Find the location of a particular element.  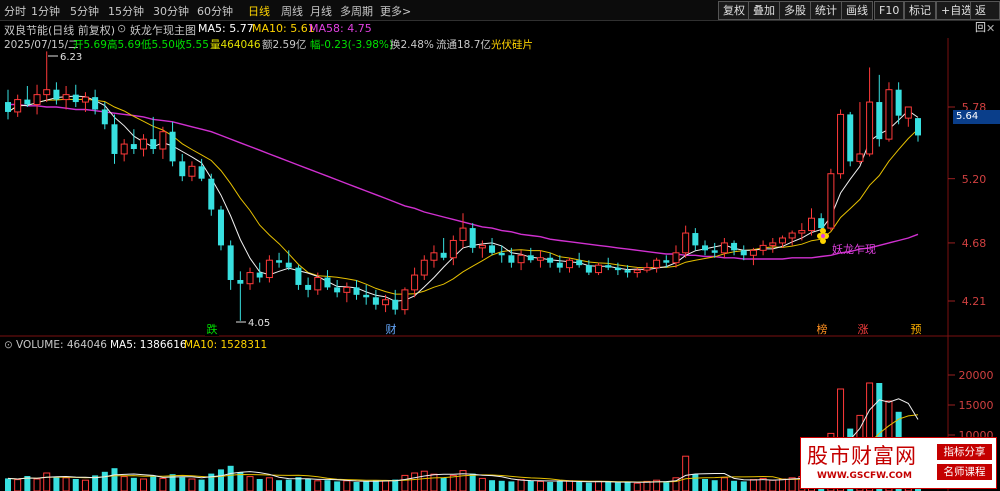

volume-collapse-icon: ⊙ is located at coordinates (8, 345).